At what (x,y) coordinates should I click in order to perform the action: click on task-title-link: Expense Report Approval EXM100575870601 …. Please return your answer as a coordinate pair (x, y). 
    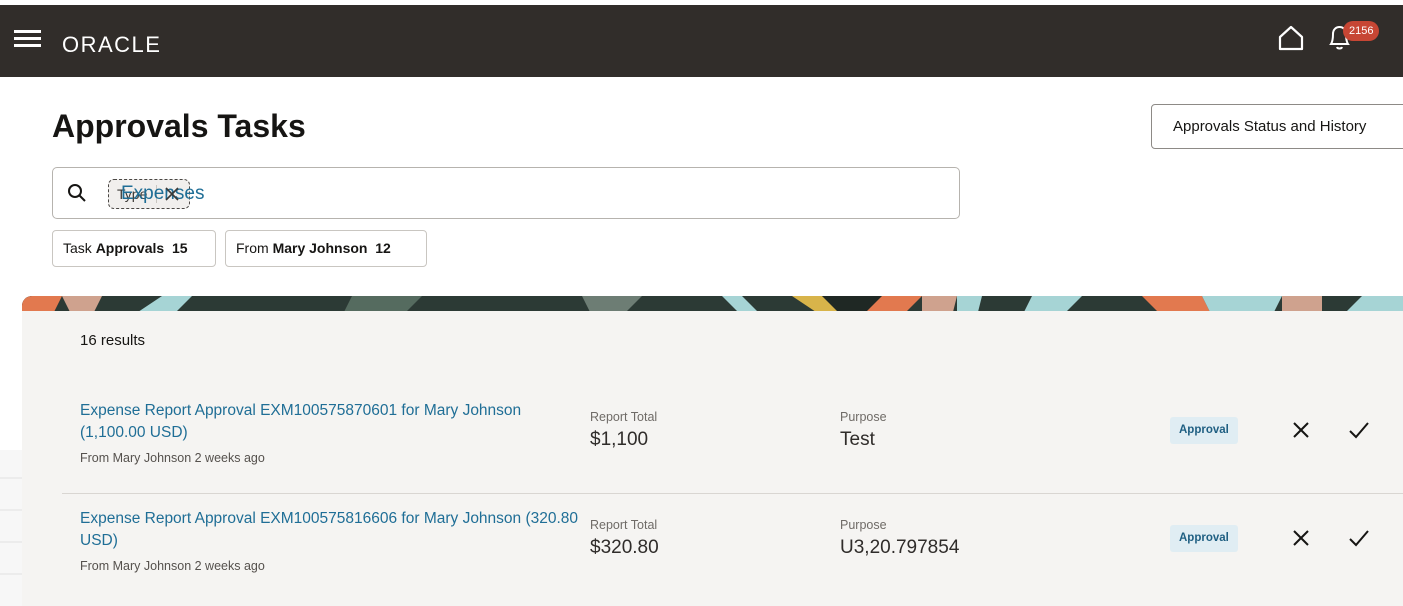
    Looking at the image, I should click on (330, 422).